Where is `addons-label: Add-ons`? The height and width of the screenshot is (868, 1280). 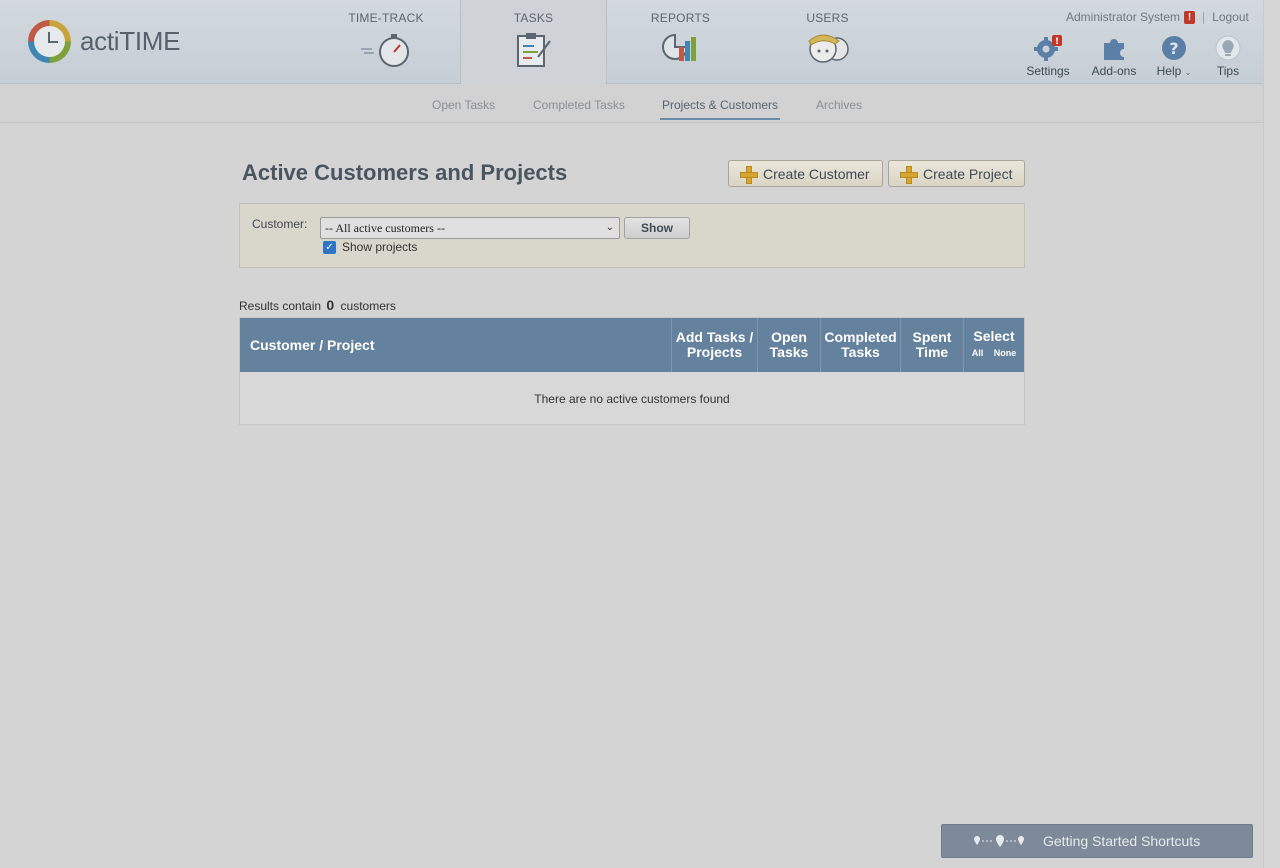 addons-label: Add-ons is located at coordinates (1114, 71).